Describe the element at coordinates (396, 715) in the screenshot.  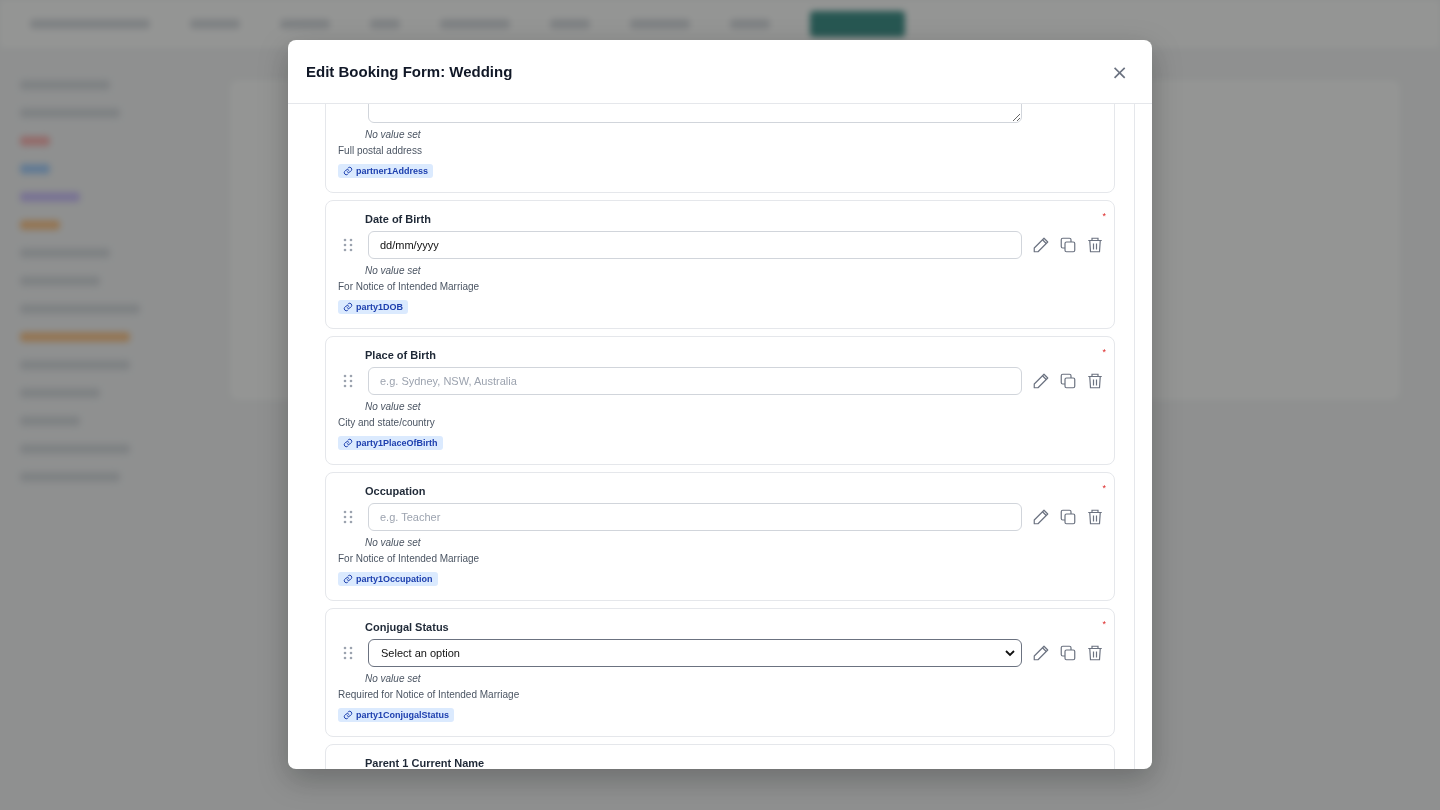
I see `variable-tag: party1ConjugalStatus` at that location.